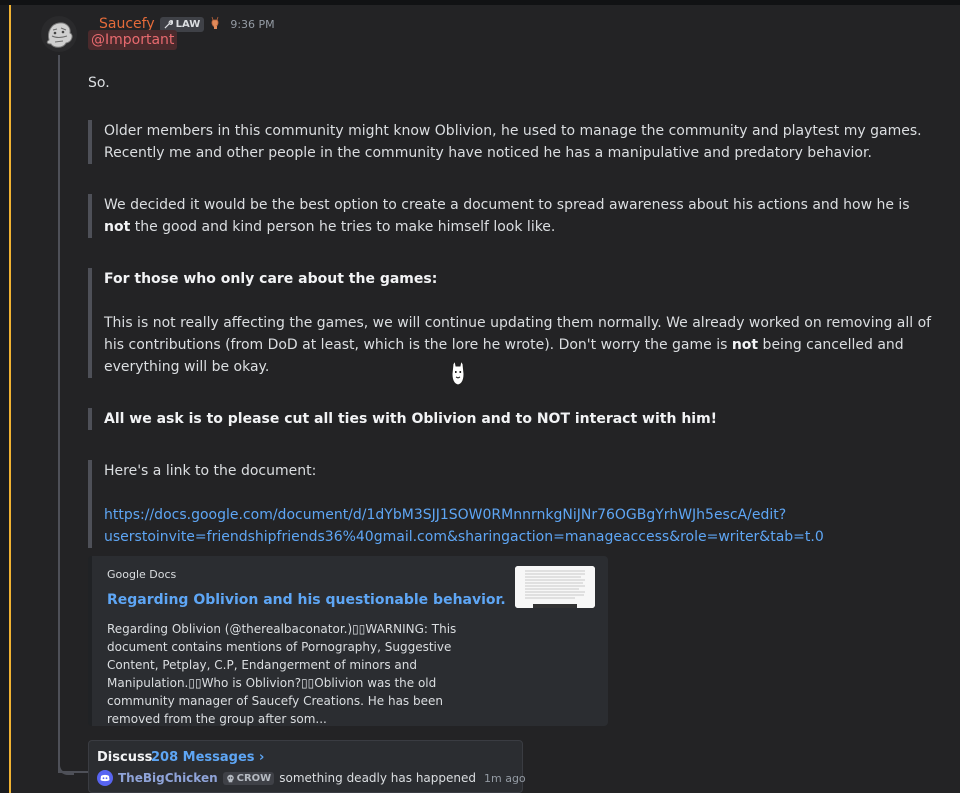 The image size is (960, 793). Describe the element at coordinates (505, 778) in the screenshot. I see `last-message-time: 1m ago` at that location.